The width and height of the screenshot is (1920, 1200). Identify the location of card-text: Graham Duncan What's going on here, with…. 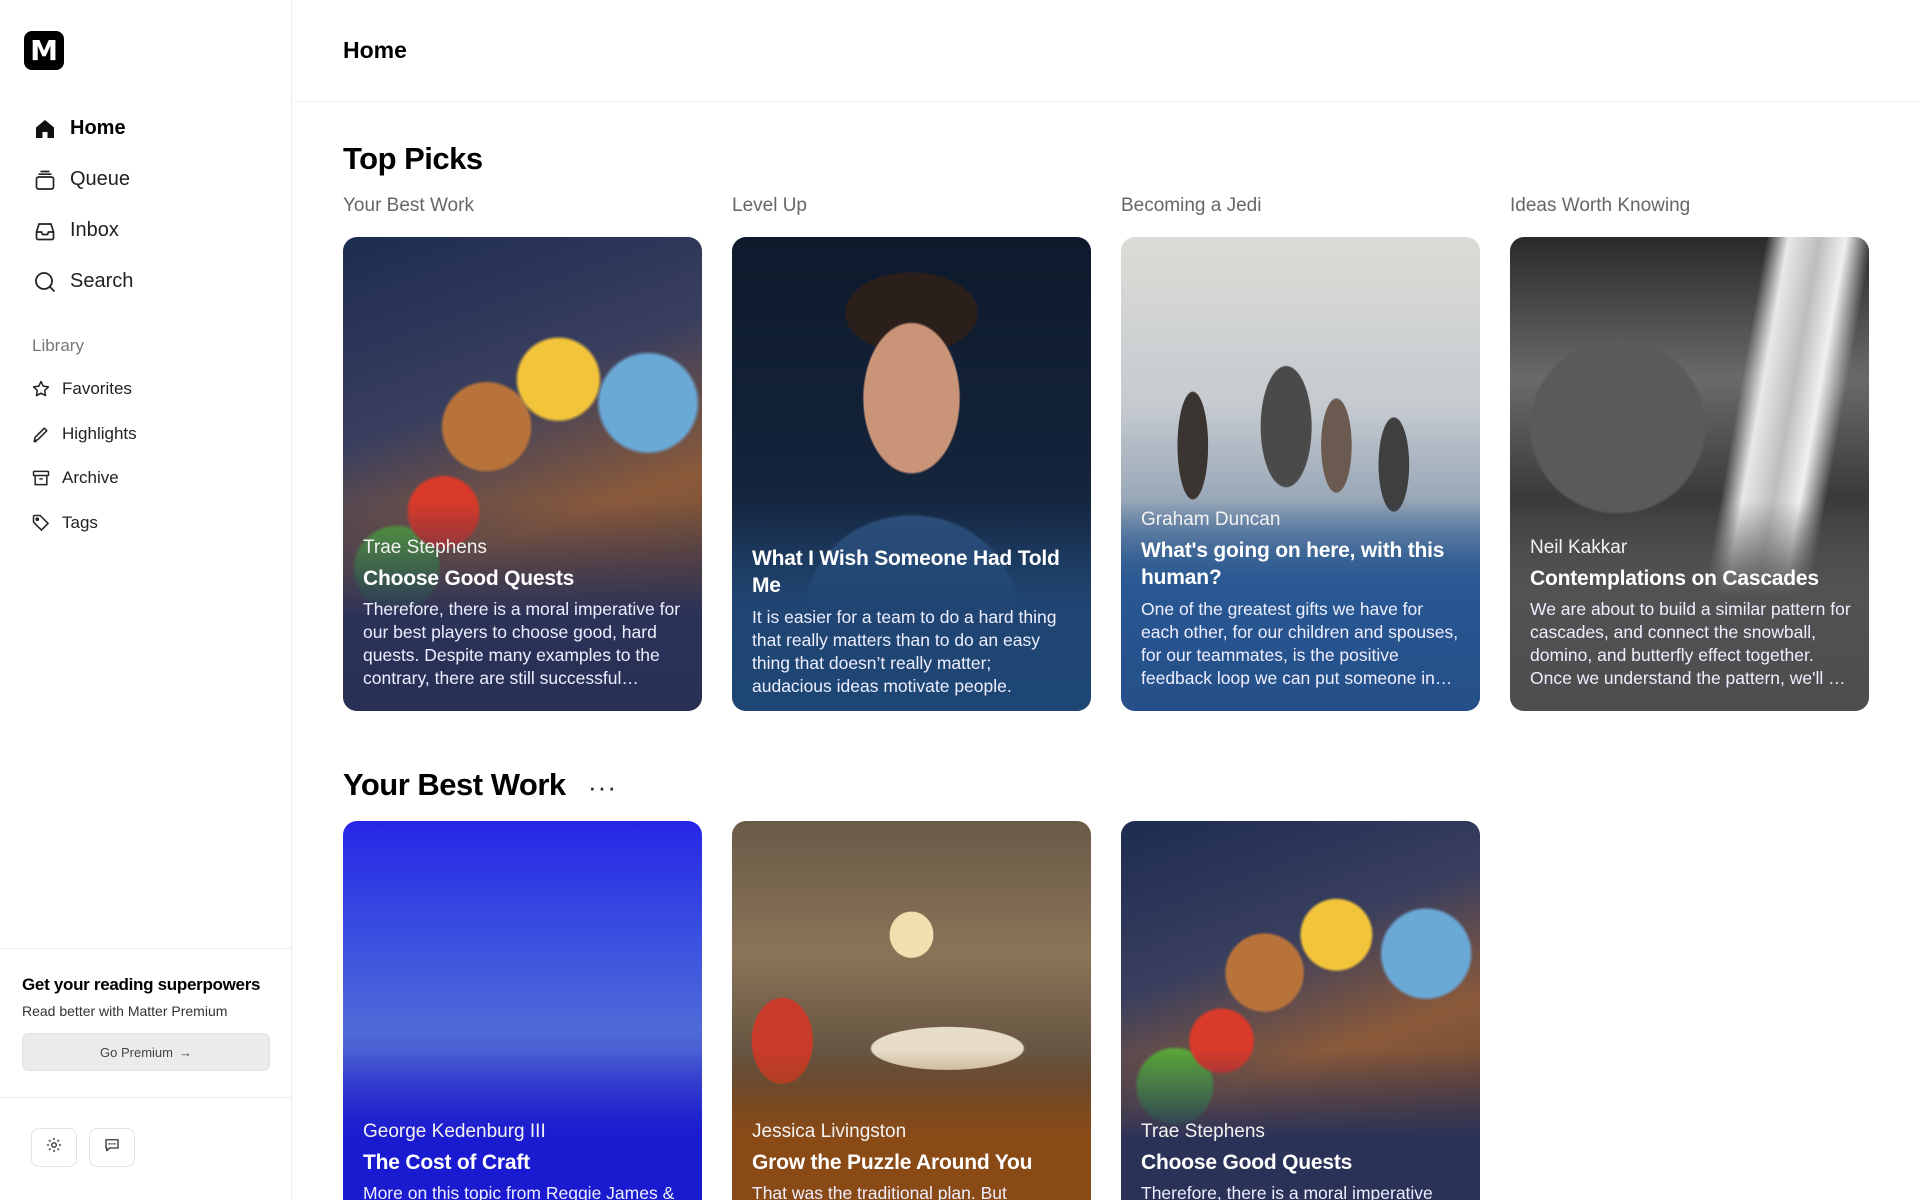
(1301, 599).